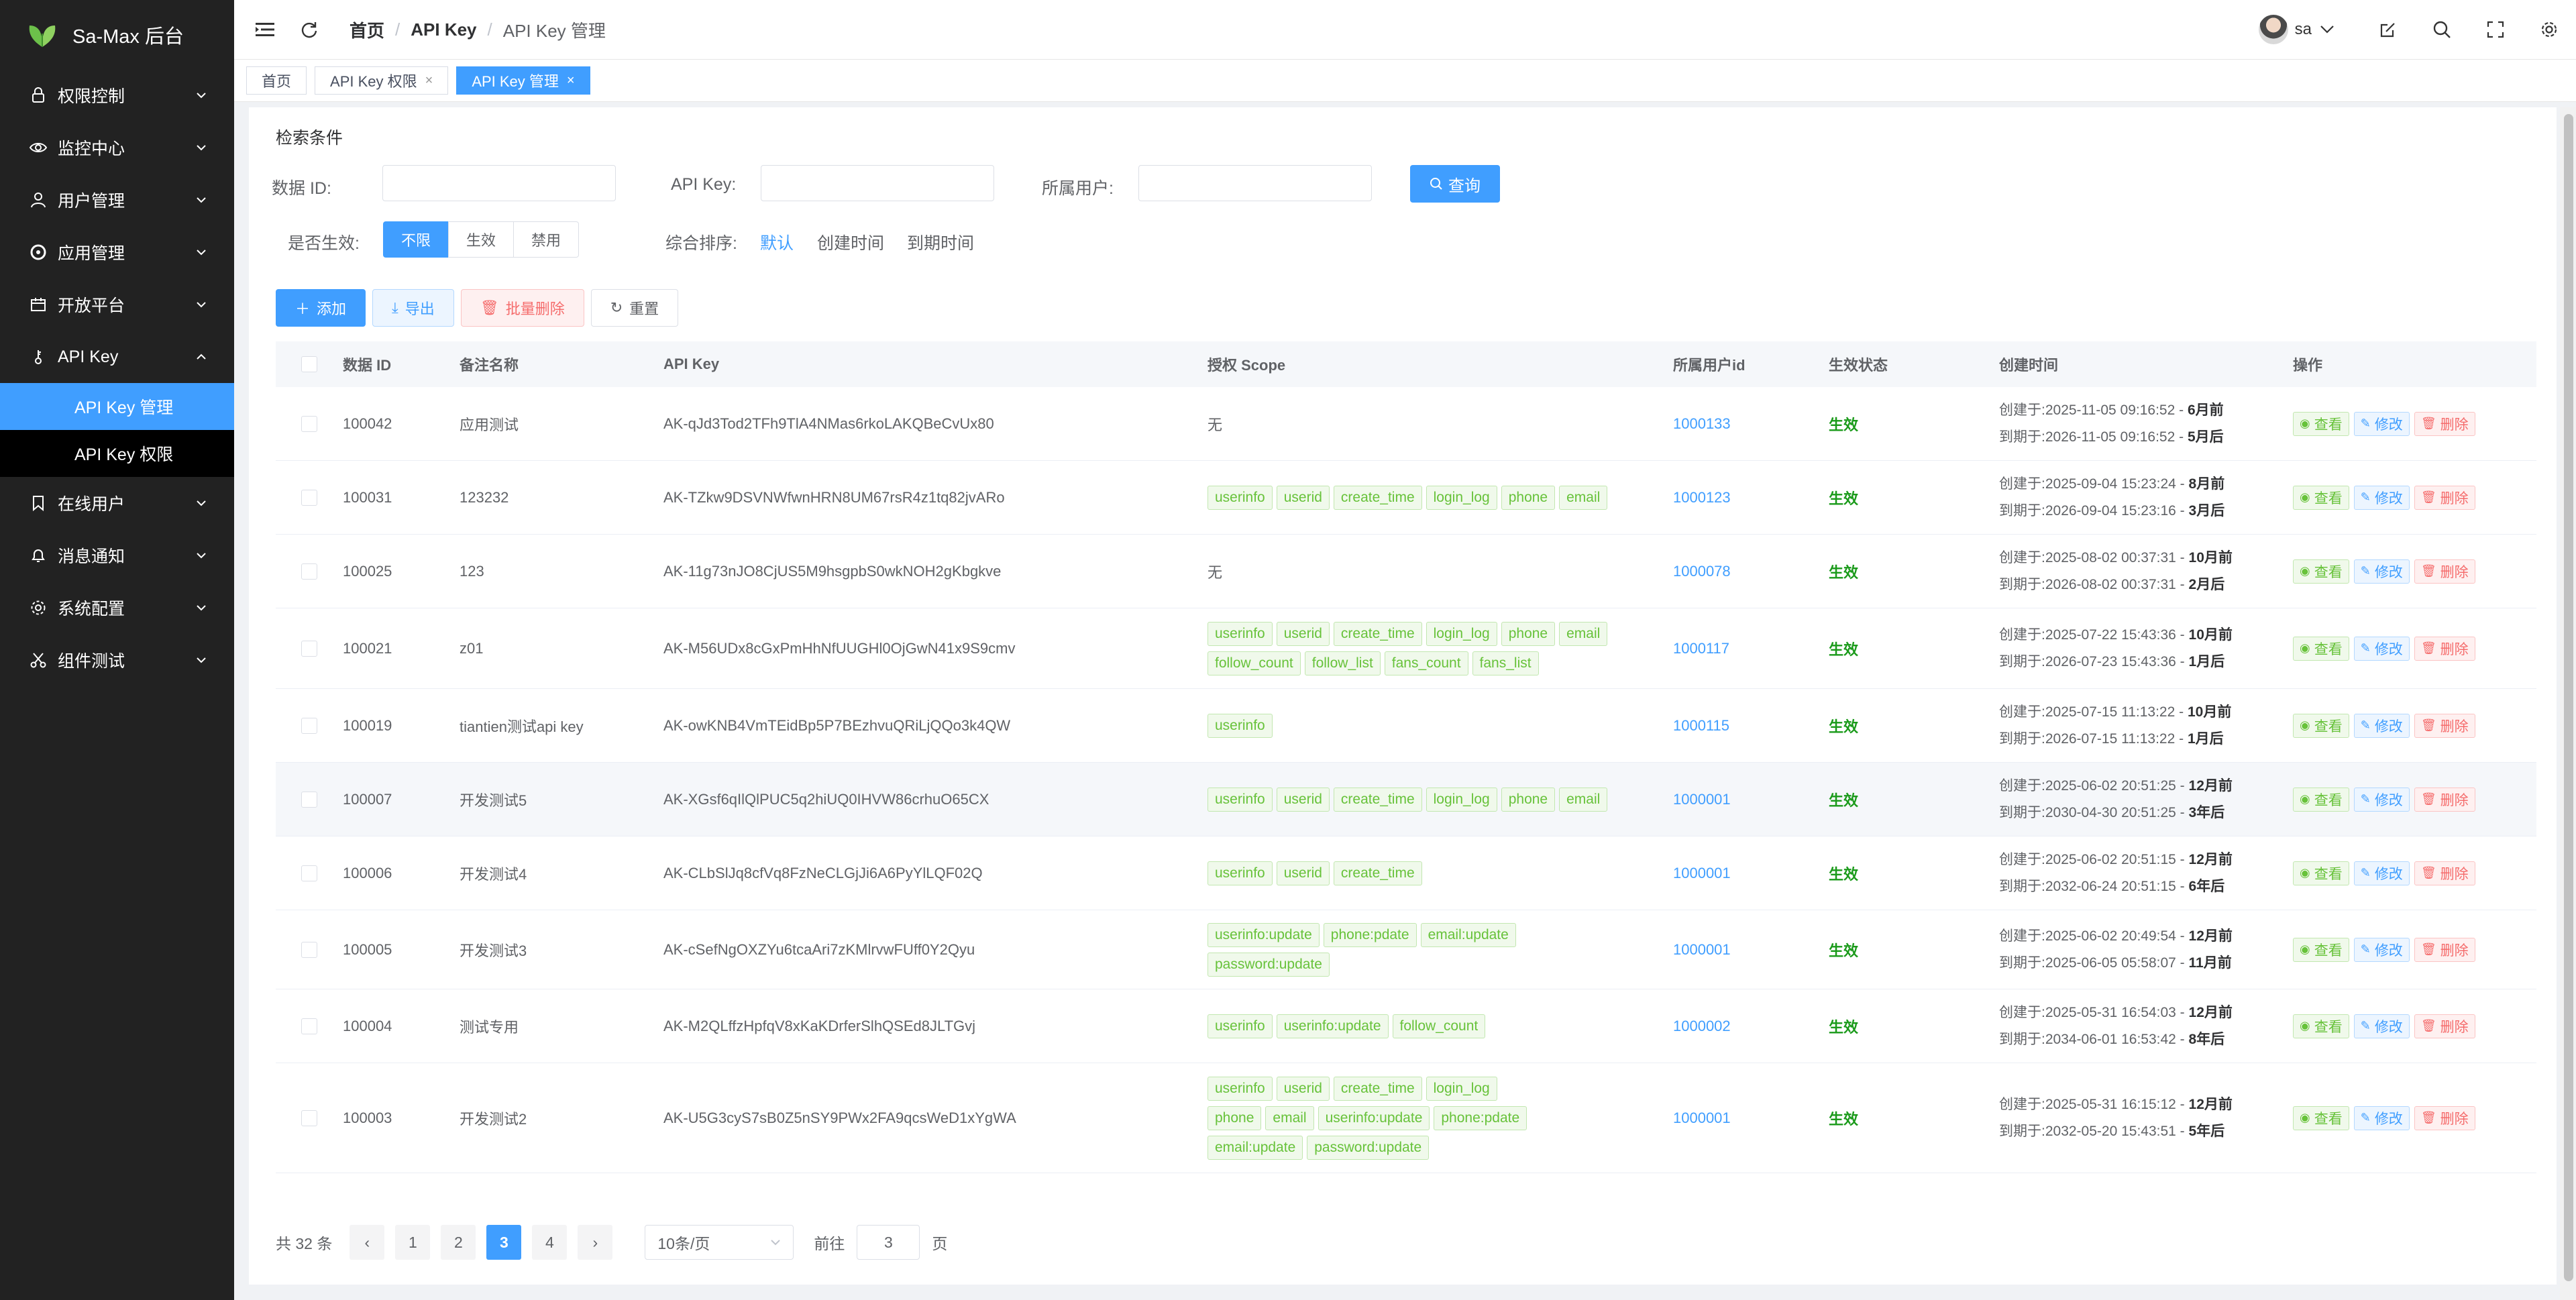  What do you see at coordinates (117, 608) in the screenshot?
I see `sidebar-item: 系统配置` at bounding box center [117, 608].